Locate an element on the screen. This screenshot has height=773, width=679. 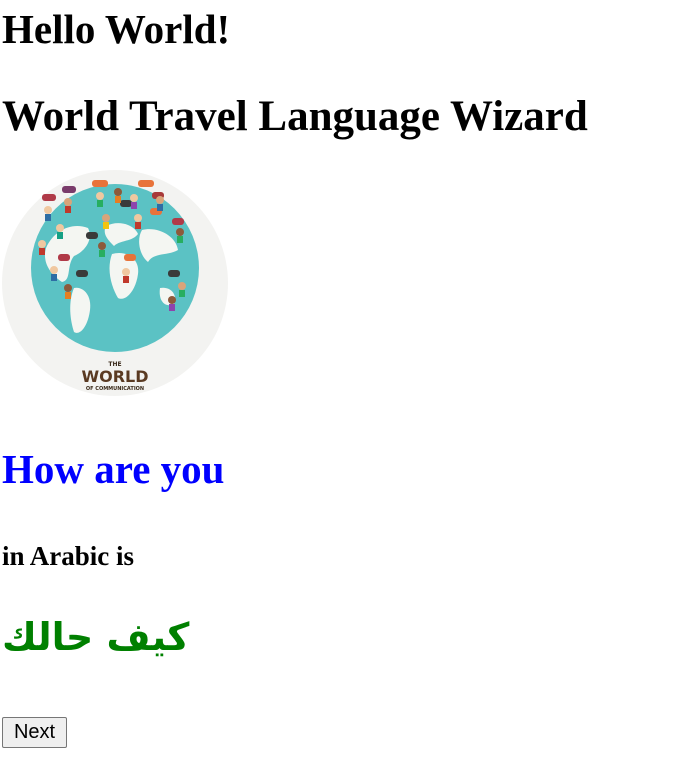
globe-illustration: THE WORLD OF COMMUNICATION is located at coordinates (115, 283).